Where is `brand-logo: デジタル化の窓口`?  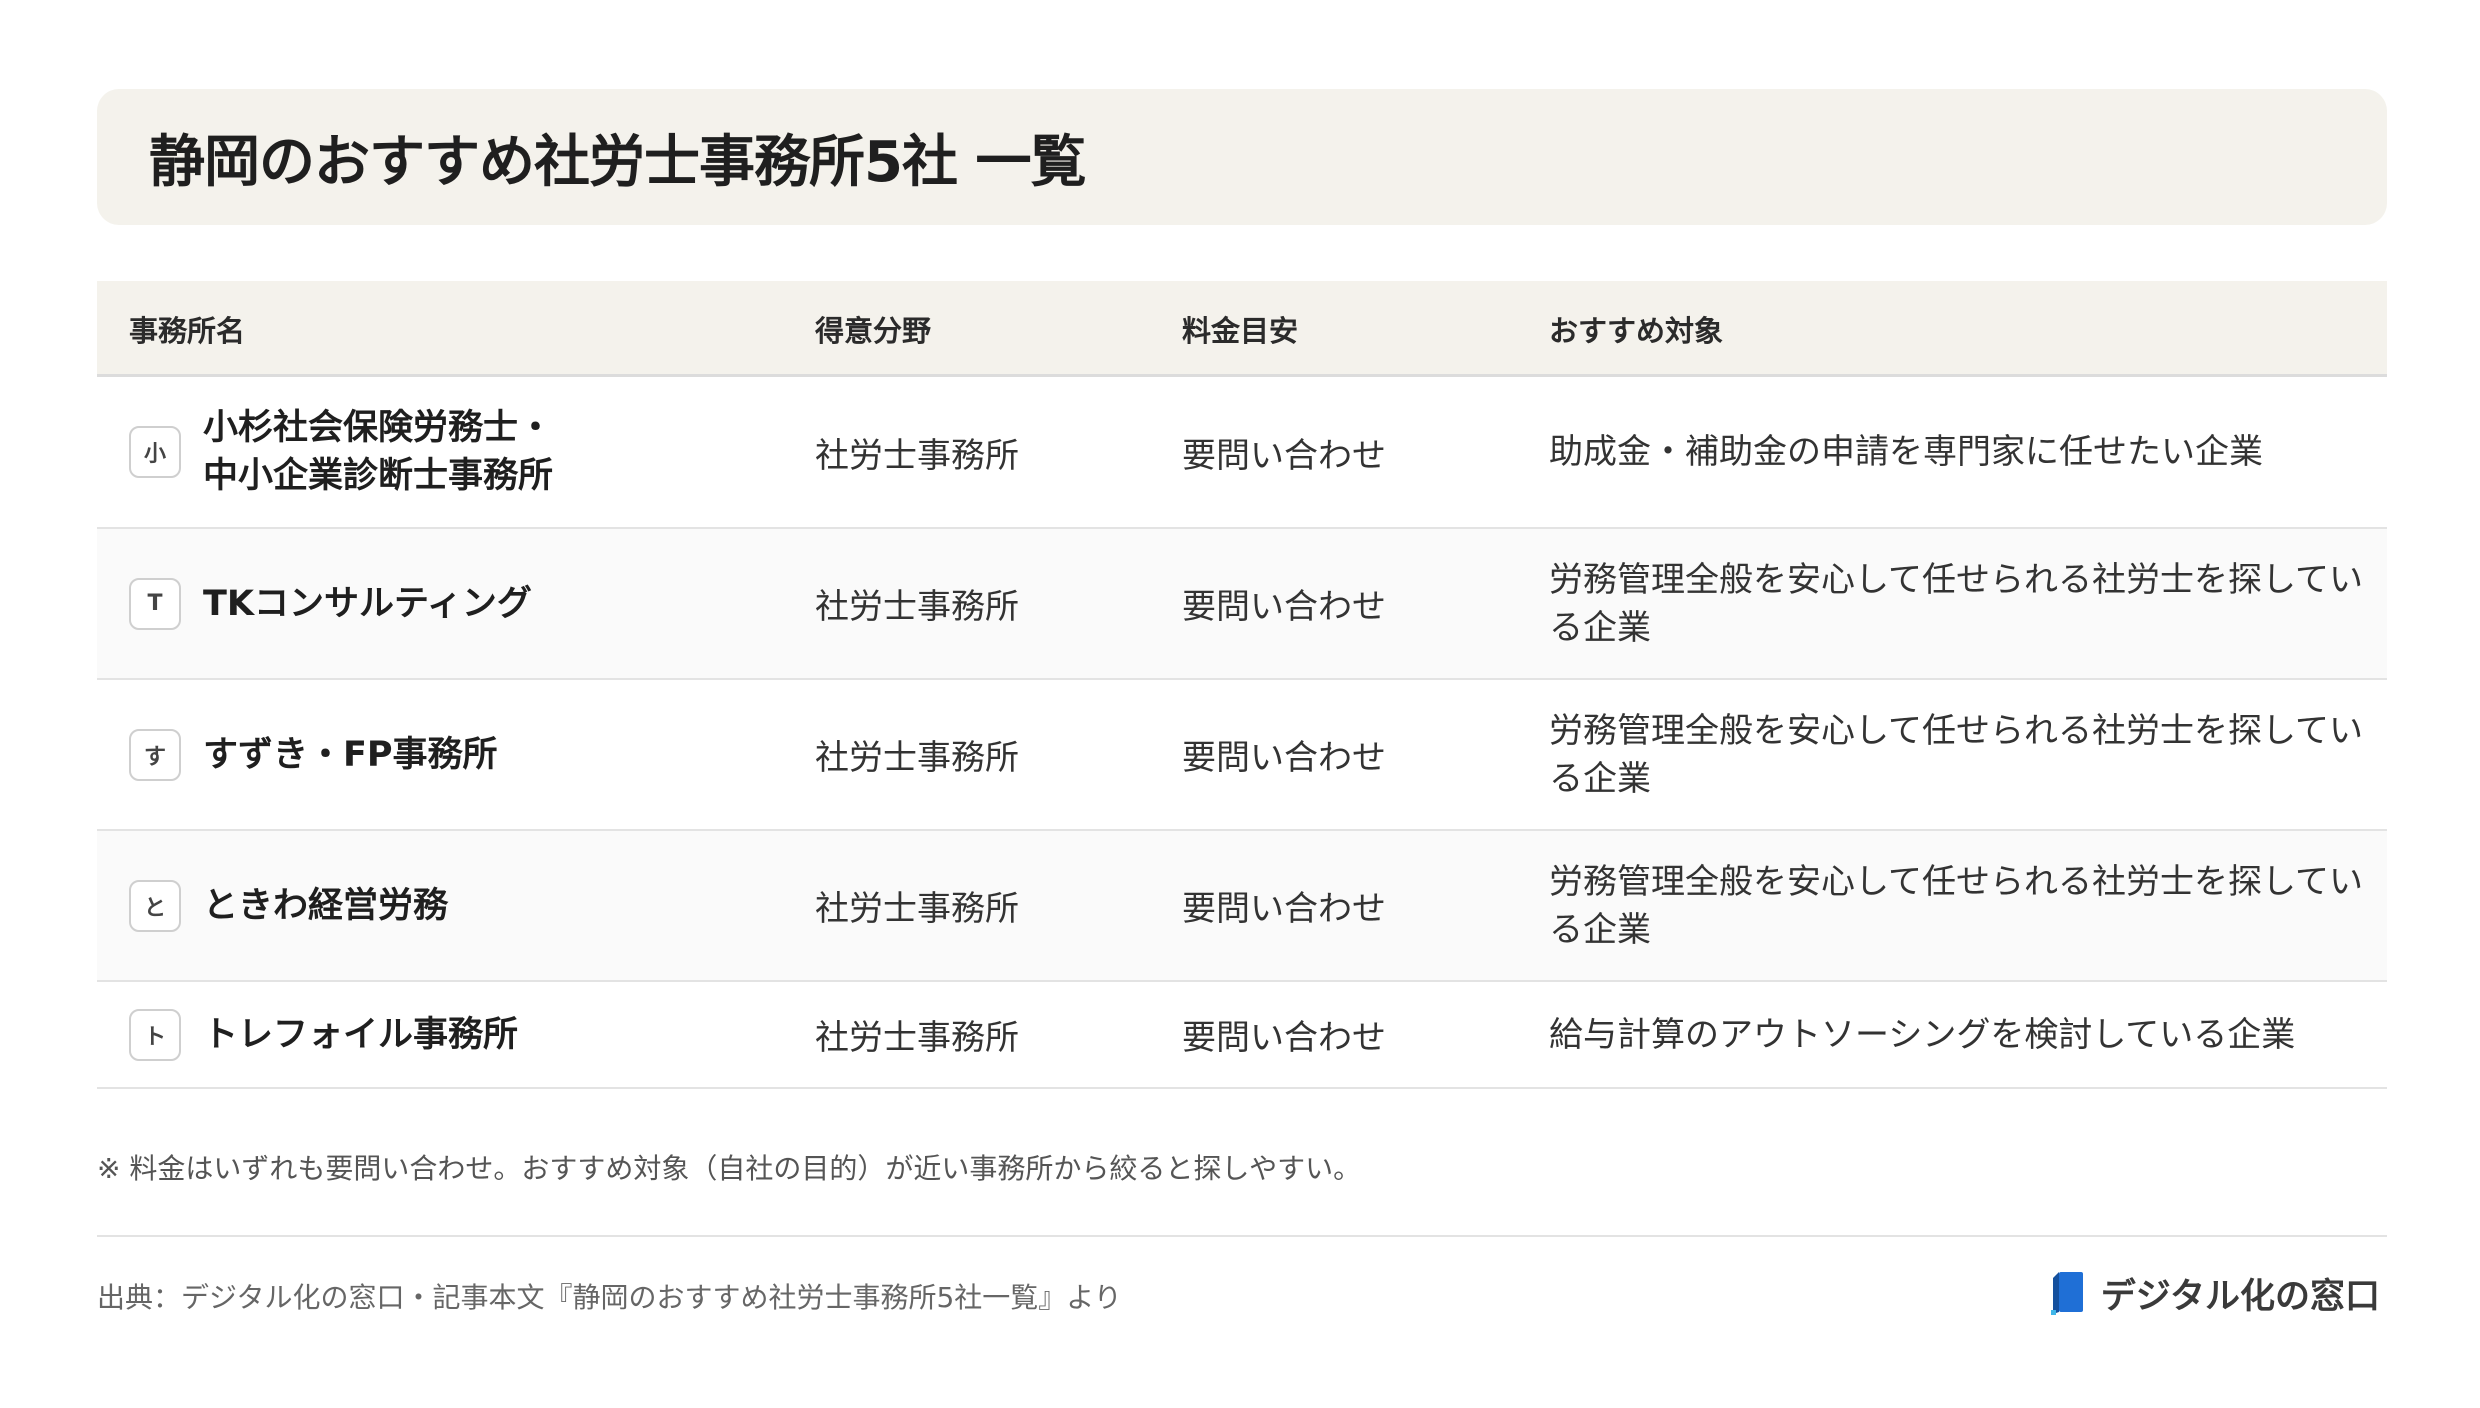
brand-logo: デジタル化の窓口 is located at coordinates (2215, 1293).